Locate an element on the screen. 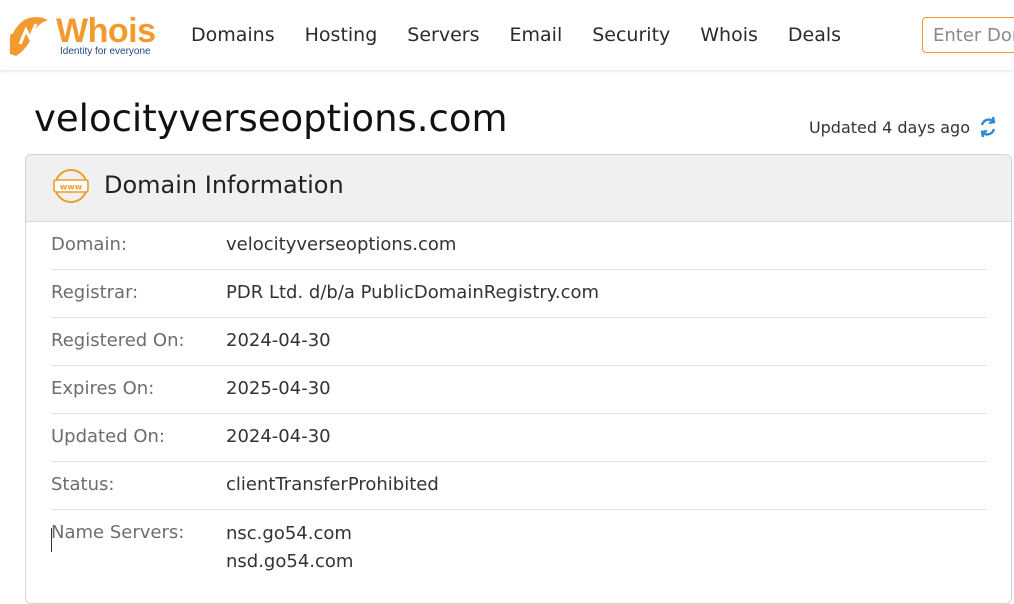  row-label: Updated On: is located at coordinates (108, 436).